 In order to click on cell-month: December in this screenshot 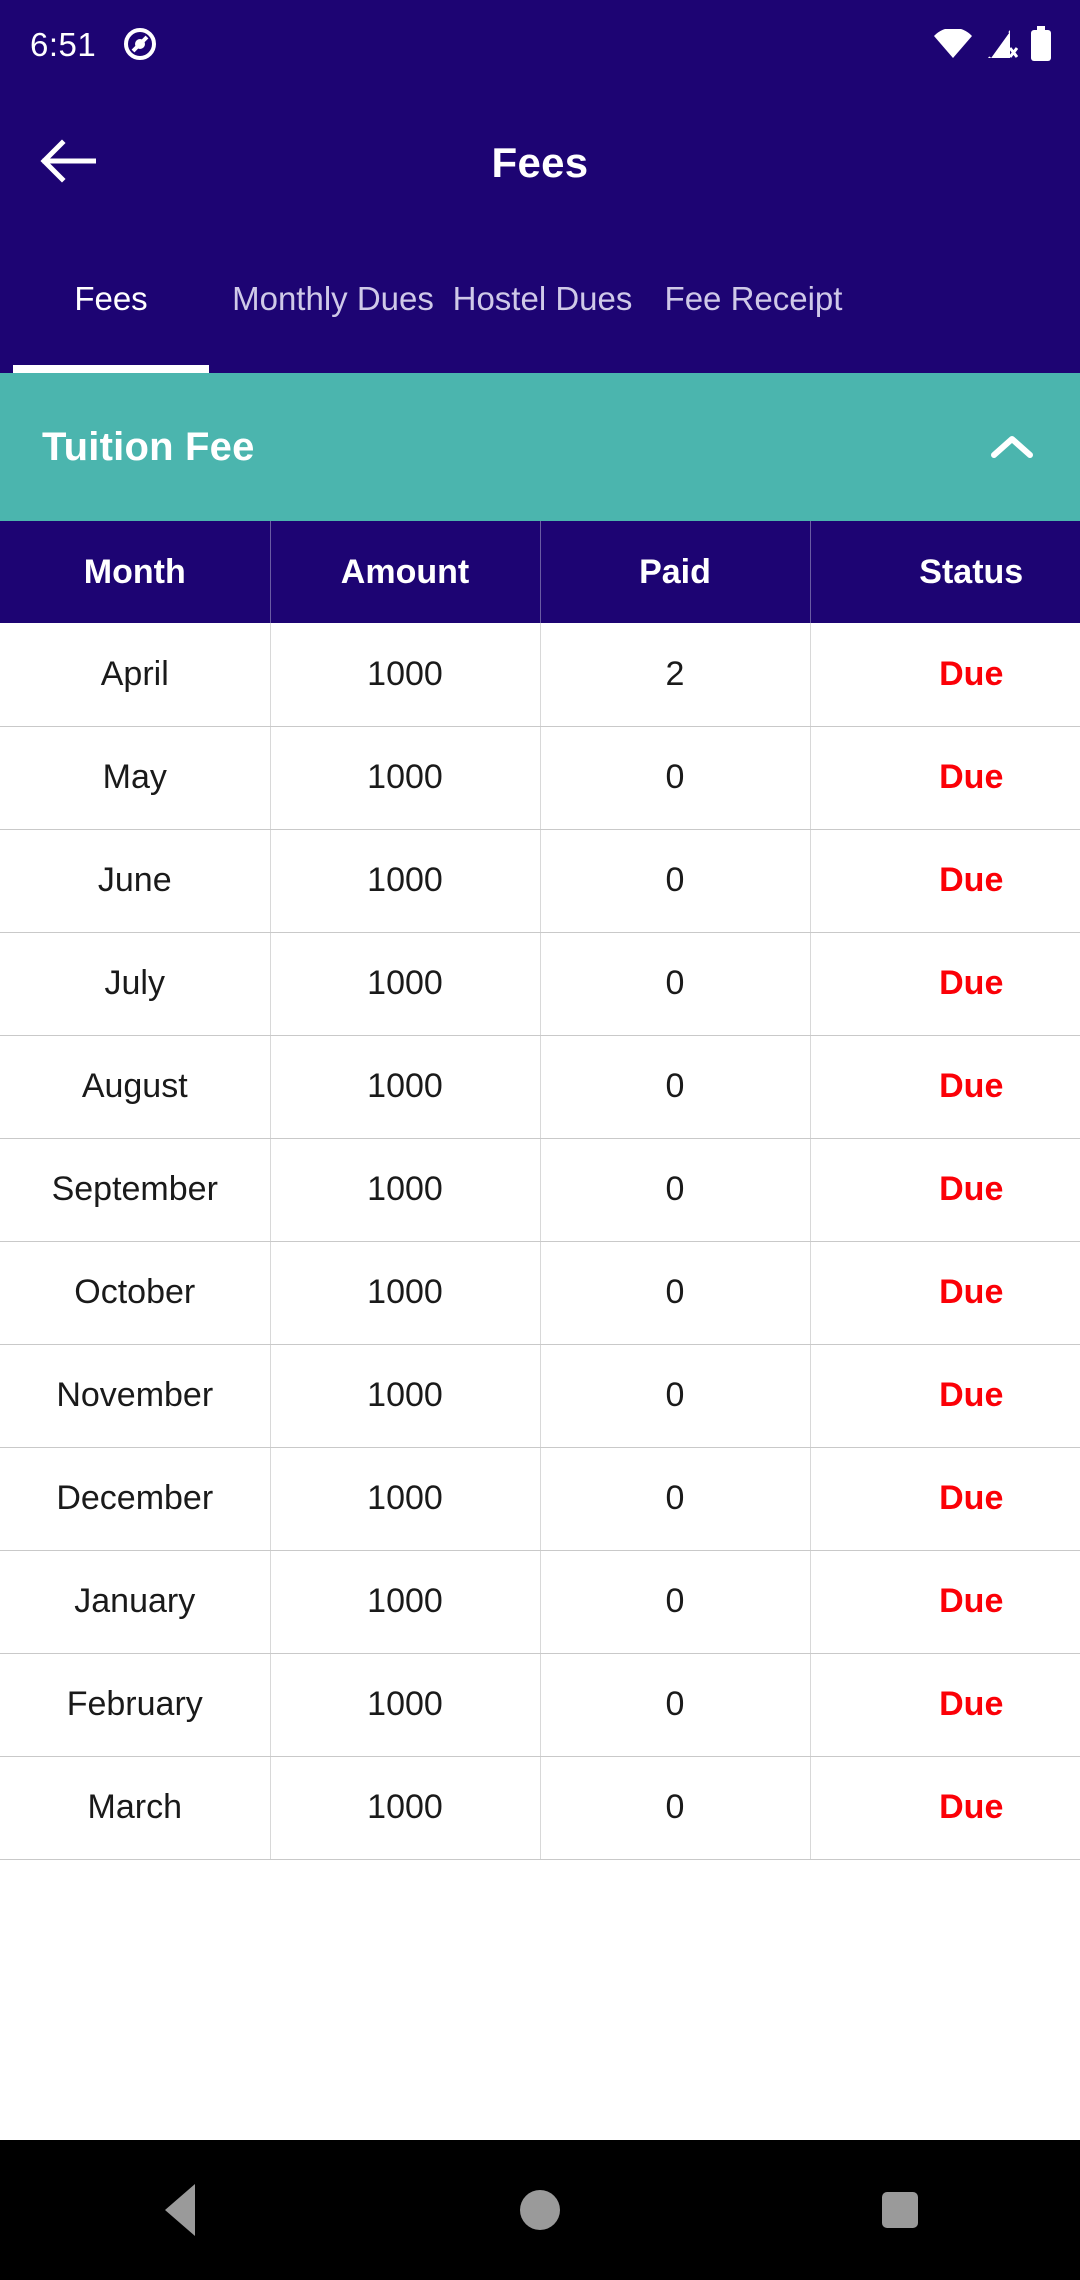, I will do `click(135, 1499)`.